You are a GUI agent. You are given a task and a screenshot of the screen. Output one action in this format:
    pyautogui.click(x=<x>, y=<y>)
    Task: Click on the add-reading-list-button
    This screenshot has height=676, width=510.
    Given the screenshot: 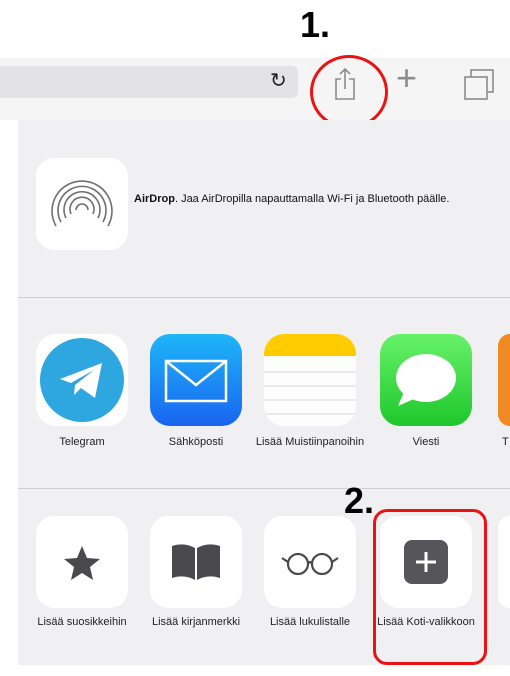 What is the action you would take?
    pyautogui.click(x=310, y=562)
    